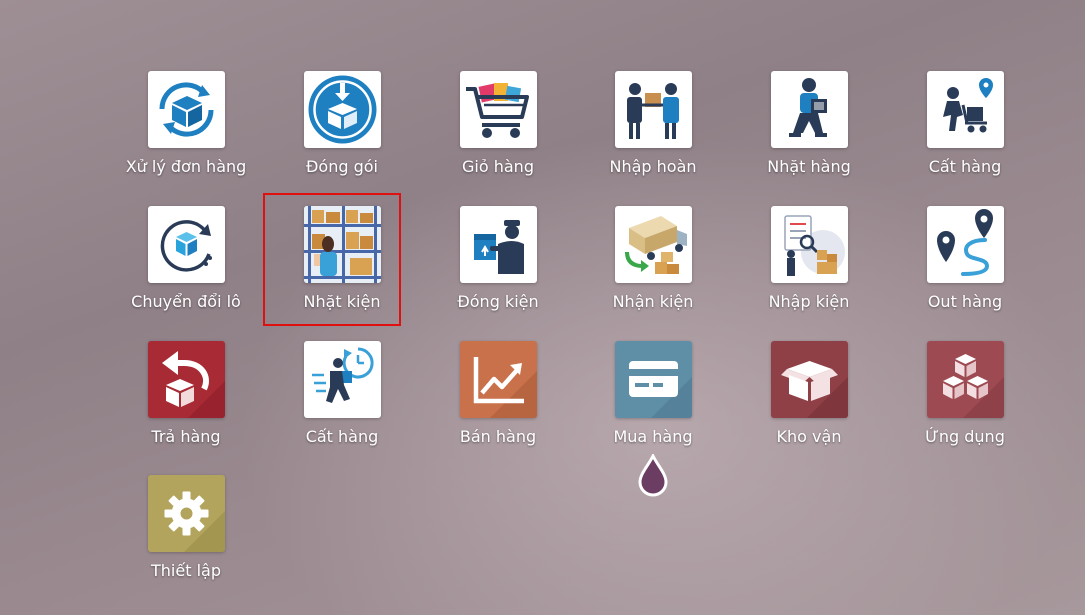  I want to click on app-nhat-kien: Nhặt kiện, so click(342, 266).